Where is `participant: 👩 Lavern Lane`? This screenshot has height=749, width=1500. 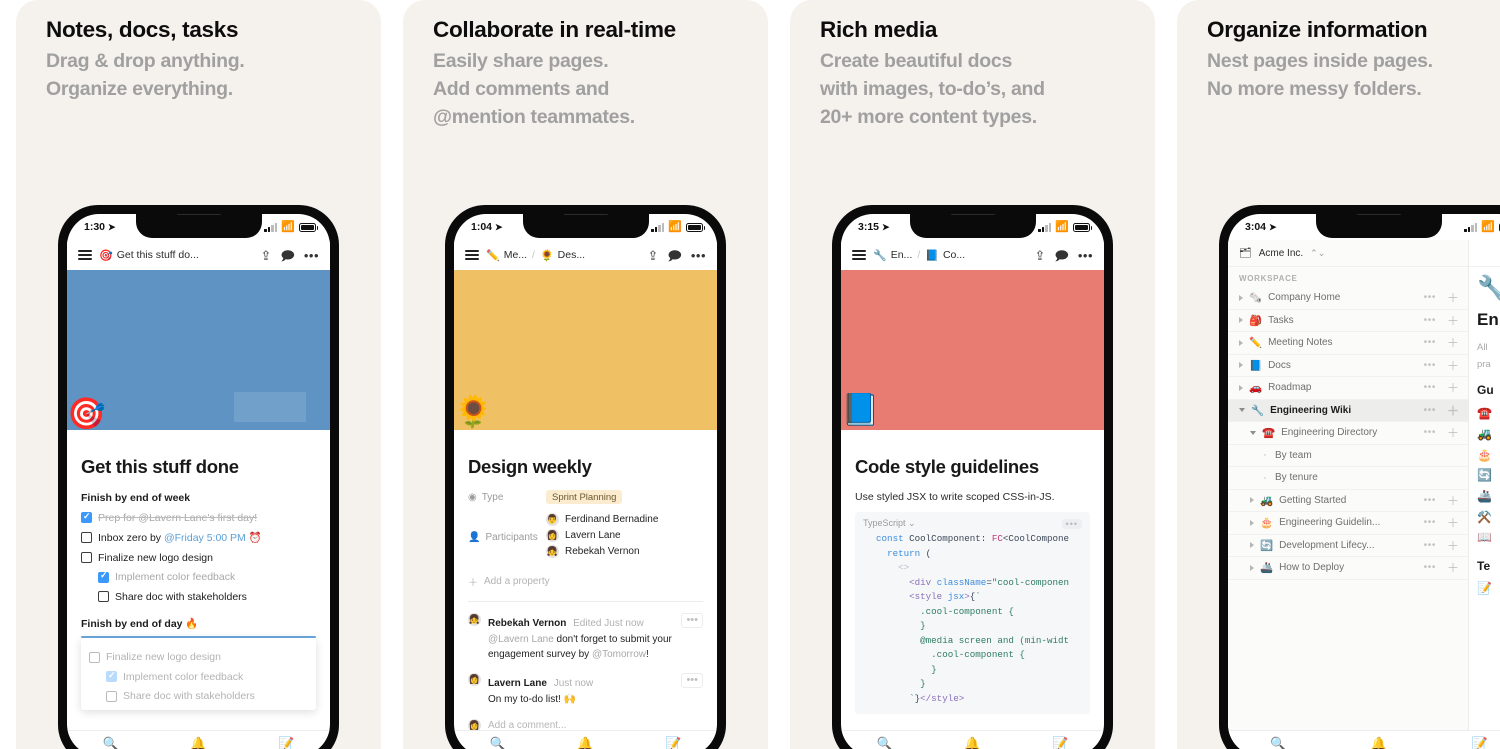
participant: 👩 Lavern Lane is located at coordinates (602, 535).